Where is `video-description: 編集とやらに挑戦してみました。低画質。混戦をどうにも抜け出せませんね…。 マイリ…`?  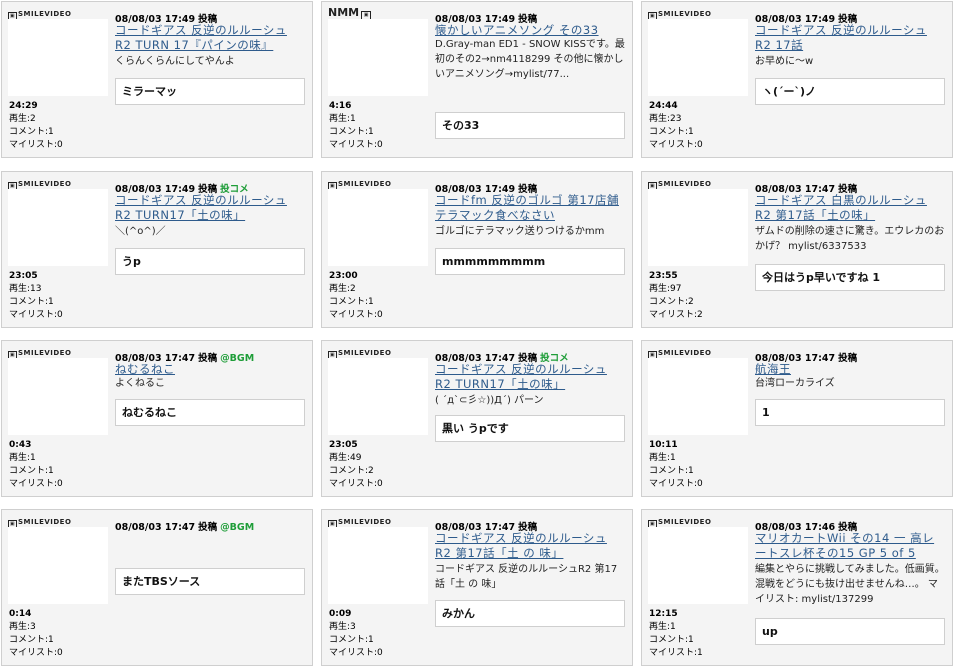
video-description: 編集とやらに挑戦してみました。低画質。混戦をどうにも抜け出せませんね…。 マイリ… is located at coordinates (850, 584).